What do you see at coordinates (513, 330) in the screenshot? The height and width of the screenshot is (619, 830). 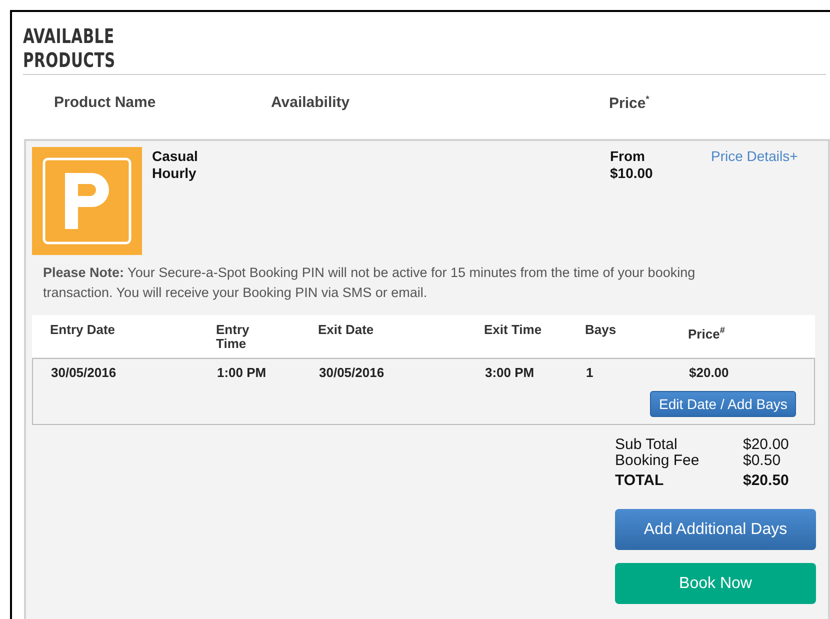 I see `table-heading: Exit Time` at bounding box center [513, 330].